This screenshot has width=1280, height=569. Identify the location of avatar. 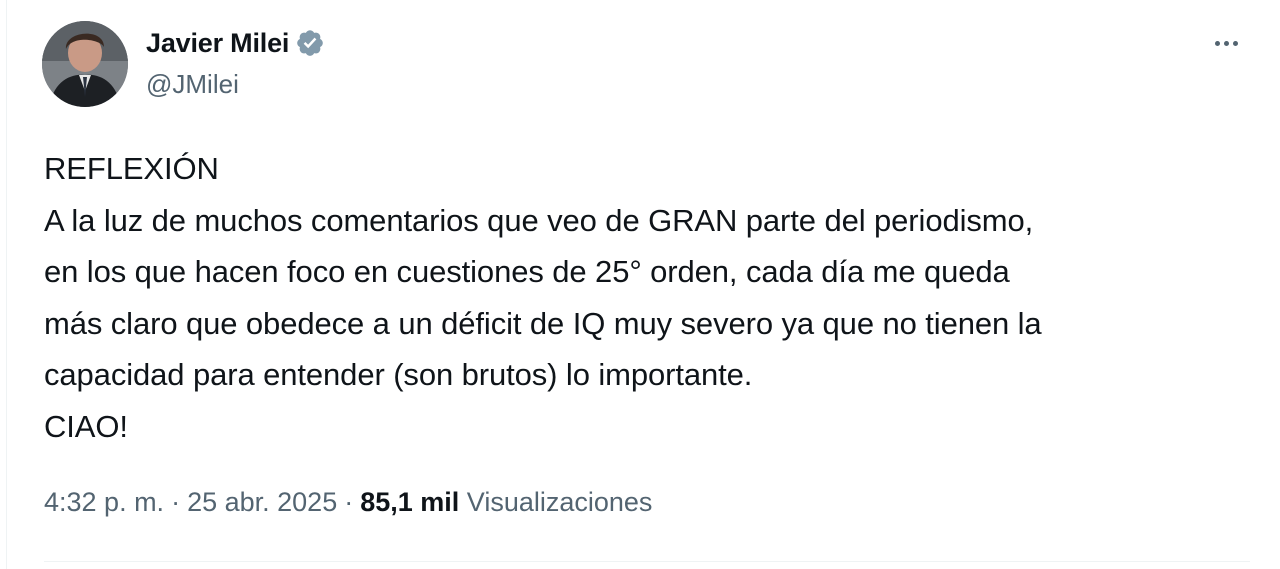
(85, 64).